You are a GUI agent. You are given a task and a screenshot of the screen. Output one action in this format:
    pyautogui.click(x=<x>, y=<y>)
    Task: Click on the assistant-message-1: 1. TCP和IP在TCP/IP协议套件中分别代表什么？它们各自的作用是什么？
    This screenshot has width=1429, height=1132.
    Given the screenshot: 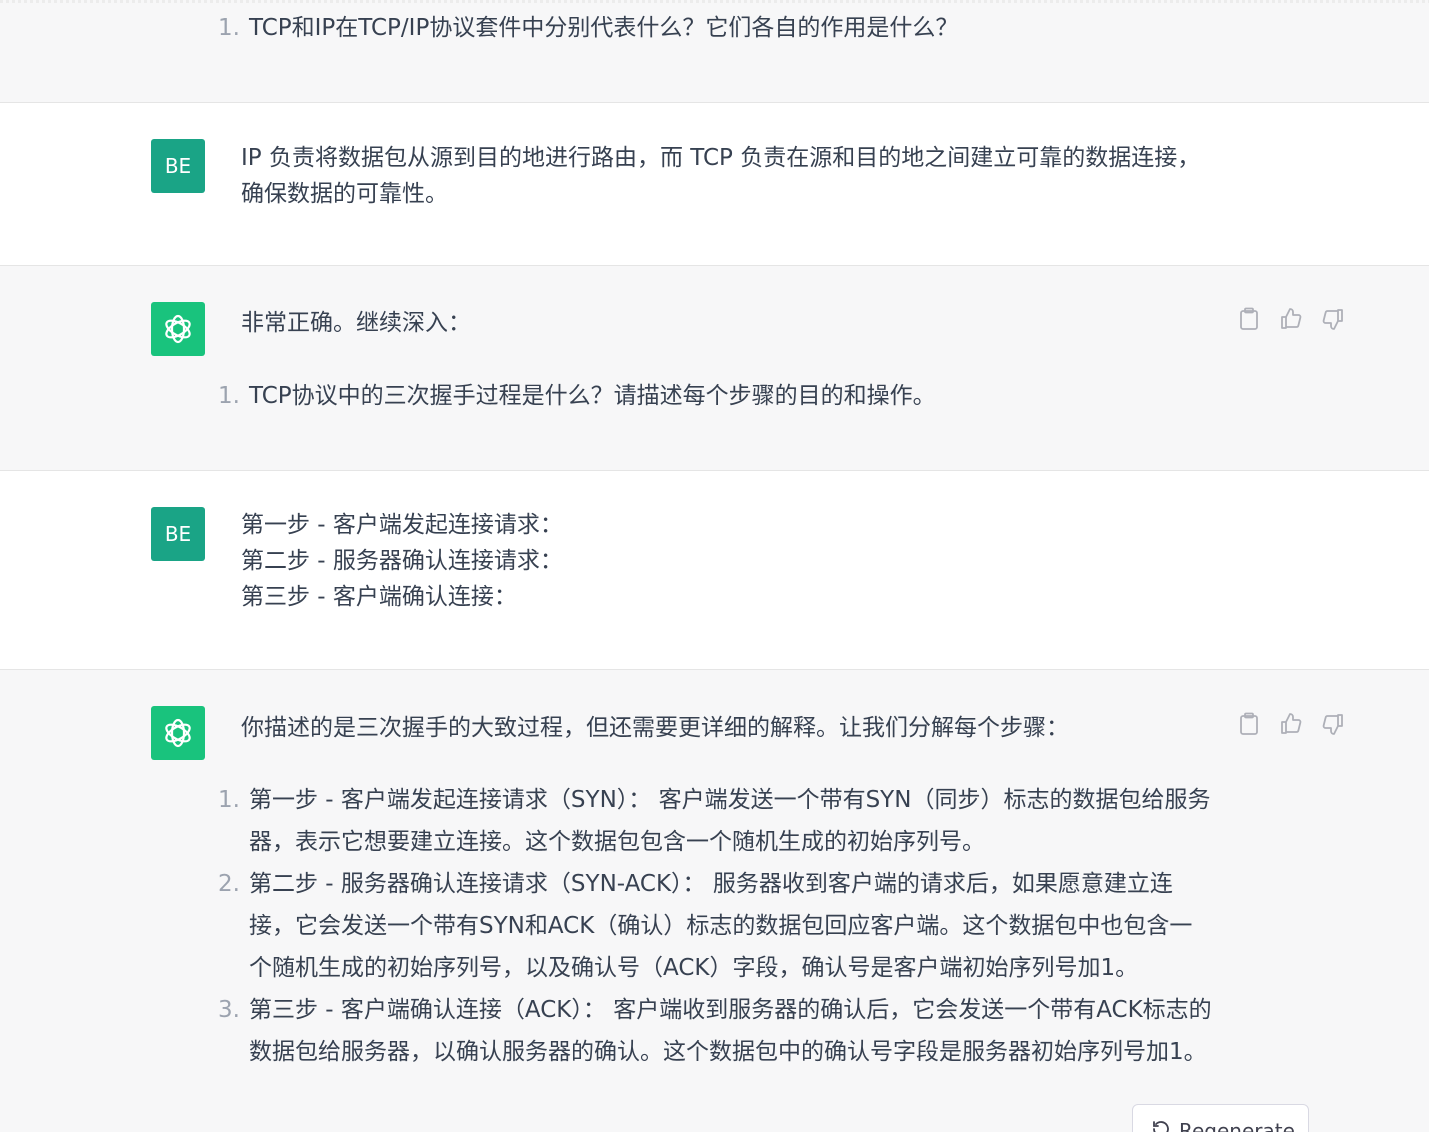 What is the action you would take?
    pyautogui.click(x=714, y=51)
    